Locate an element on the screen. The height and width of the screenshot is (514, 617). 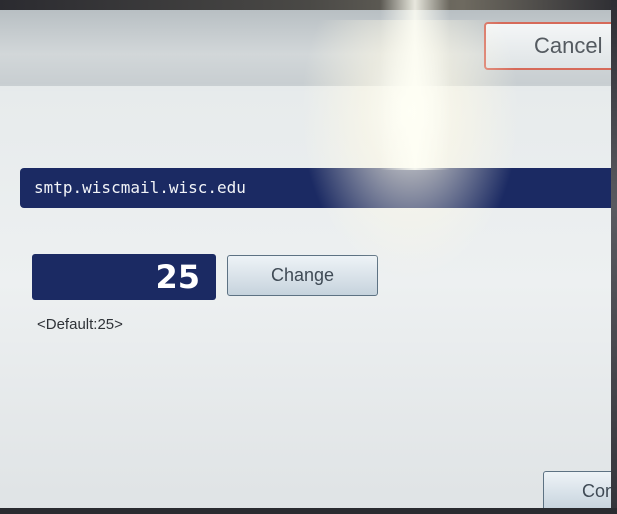
screen-bezel-right is located at coordinates (614, 257).